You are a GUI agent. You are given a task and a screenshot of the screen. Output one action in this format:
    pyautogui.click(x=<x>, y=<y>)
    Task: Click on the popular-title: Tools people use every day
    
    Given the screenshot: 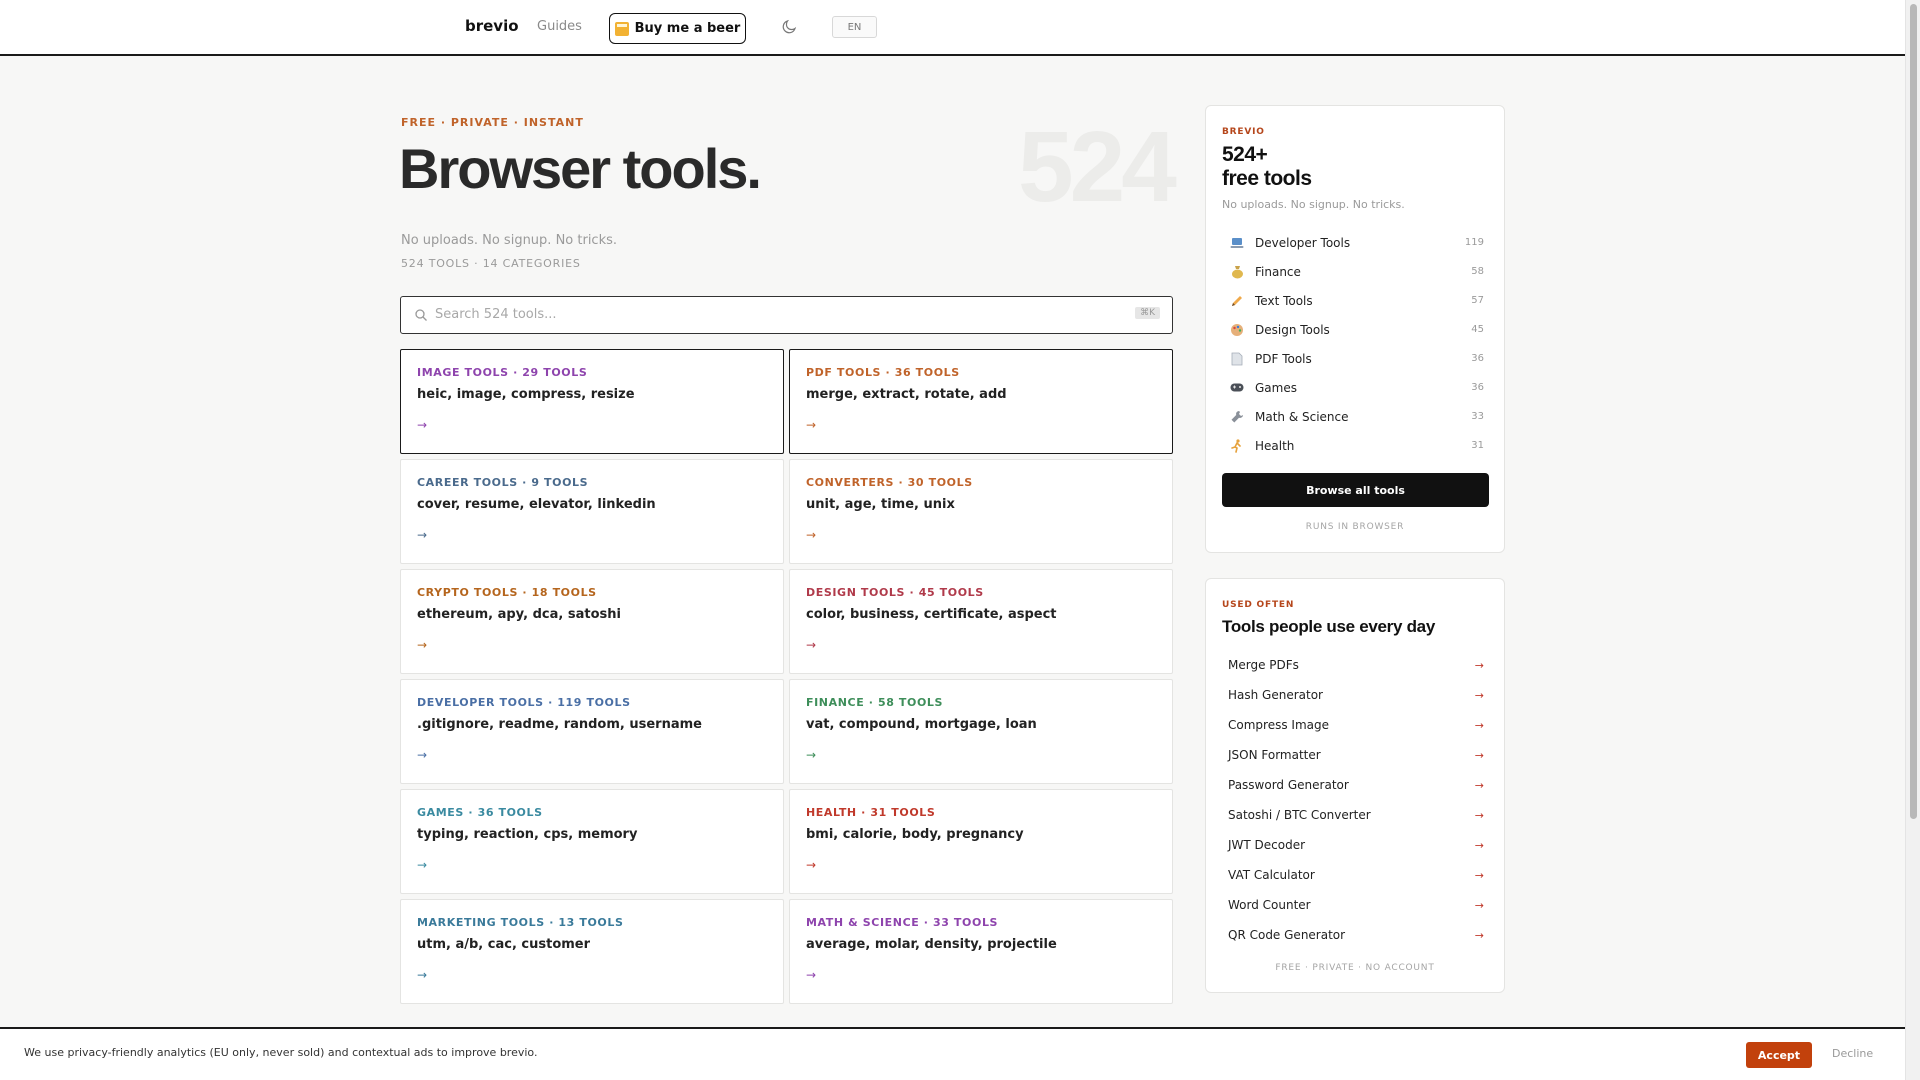 What is the action you would take?
    pyautogui.click(x=1328, y=626)
    